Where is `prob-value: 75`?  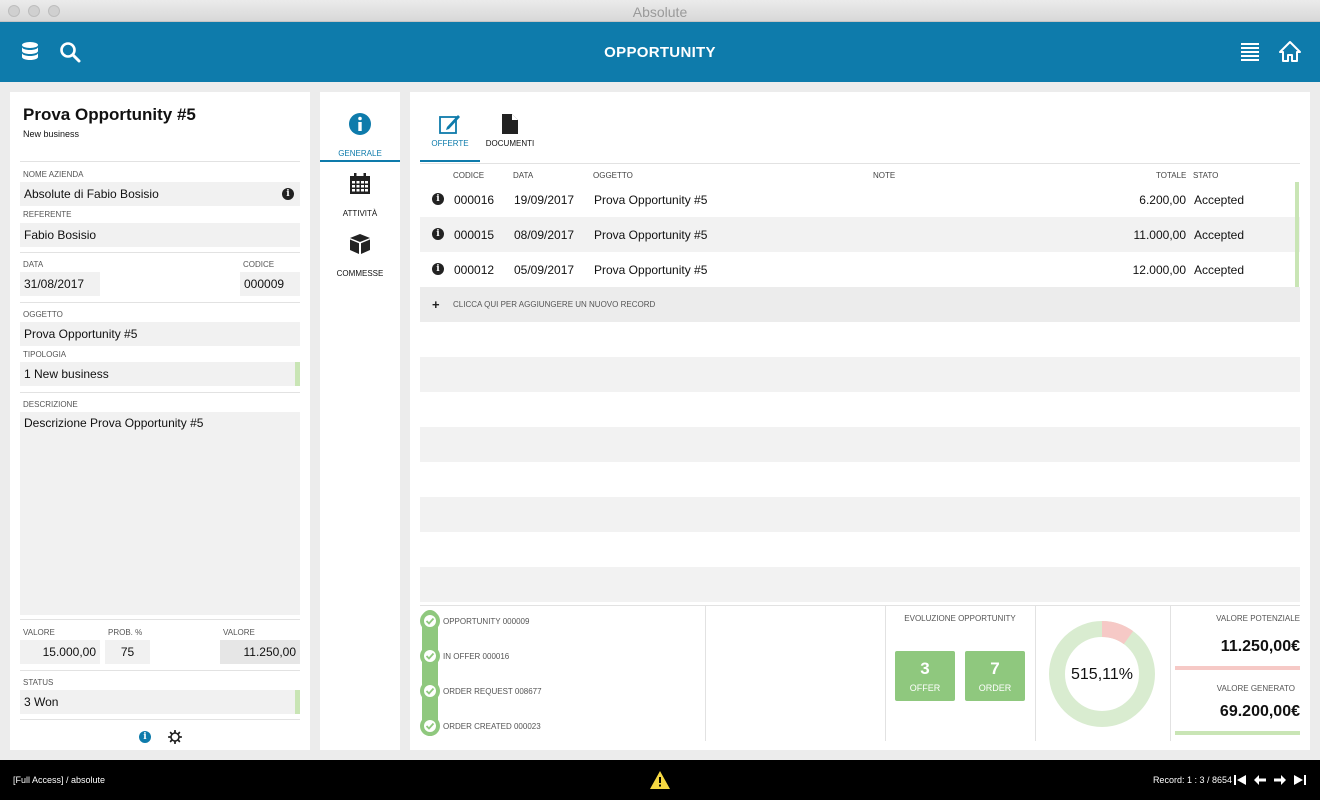 prob-value: 75 is located at coordinates (127, 652).